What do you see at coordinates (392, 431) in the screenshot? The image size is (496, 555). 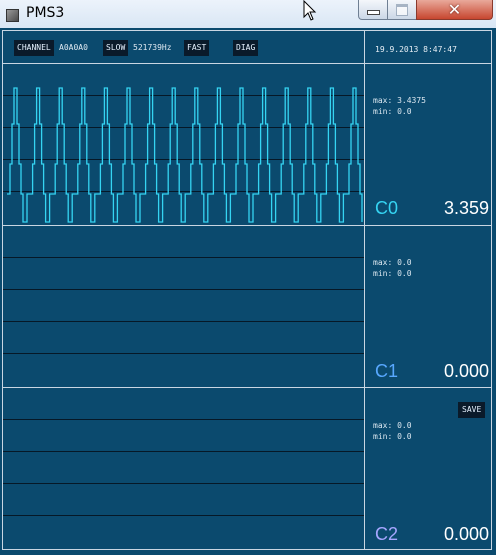 I see `channel-2-stats: max: 0.0 min: 0.0` at bounding box center [392, 431].